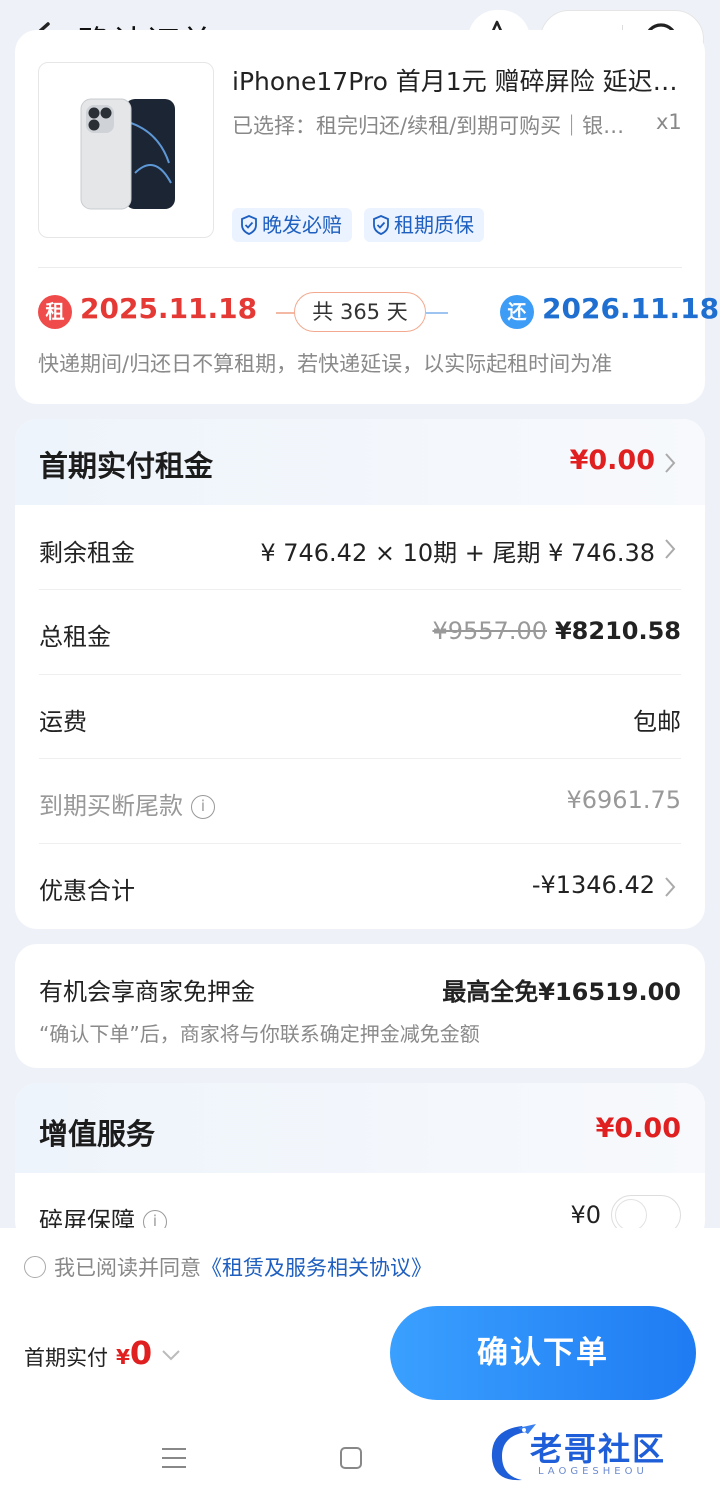  Describe the element at coordinates (631, 1215) in the screenshot. I see `toggle-knob` at that location.